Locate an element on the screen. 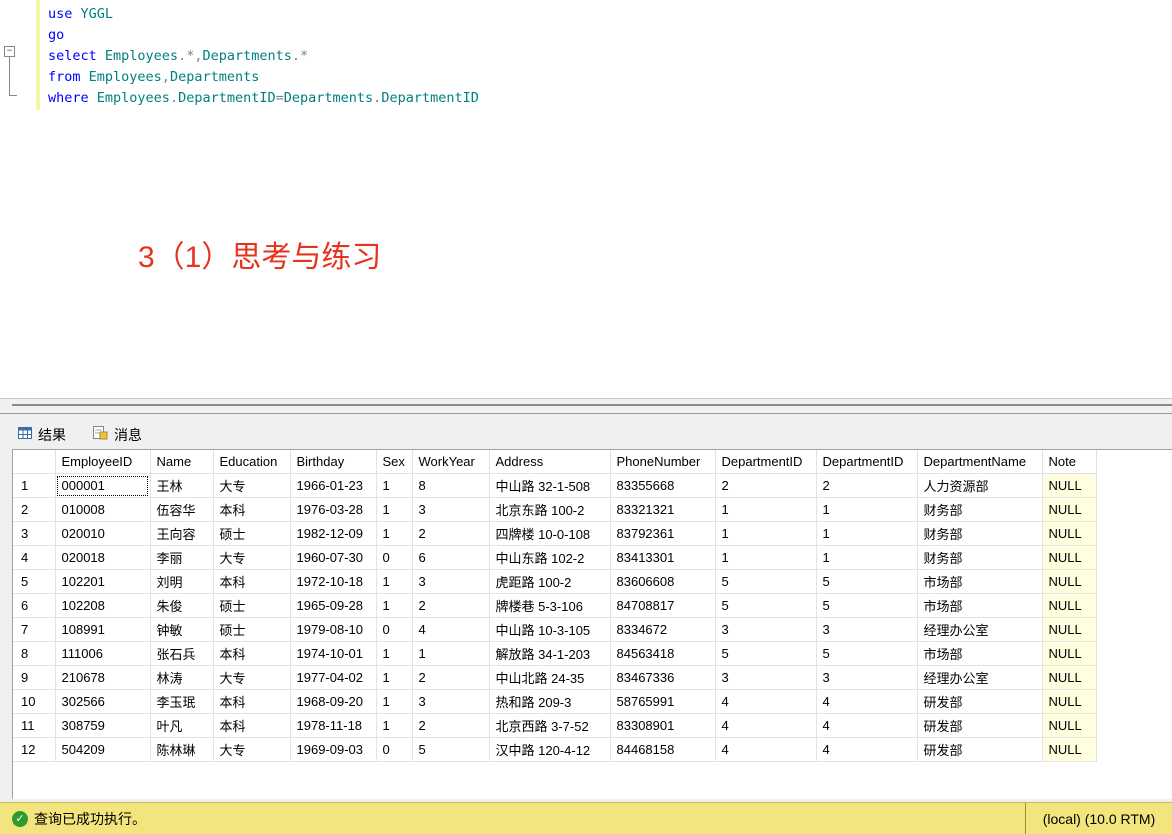  table-cell: 虎距路 100-2 is located at coordinates (550, 581).